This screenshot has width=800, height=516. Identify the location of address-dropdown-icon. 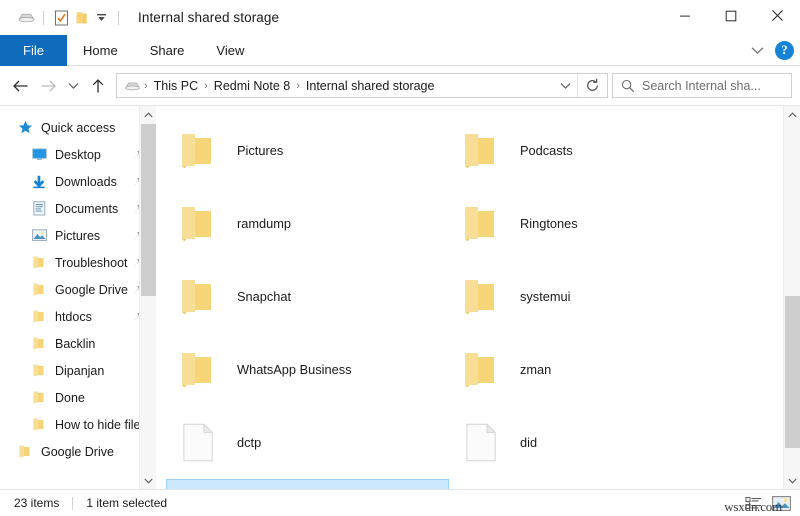
(565, 85).